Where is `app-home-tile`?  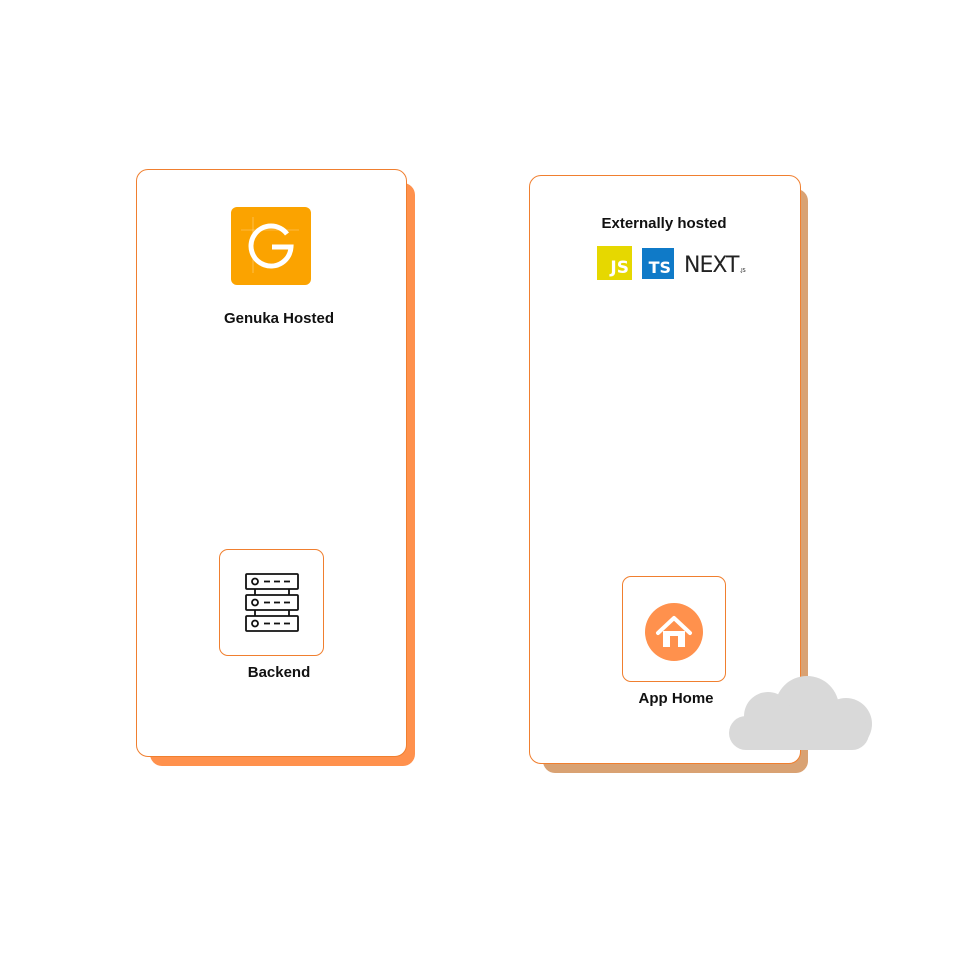
app-home-tile is located at coordinates (674, 629).